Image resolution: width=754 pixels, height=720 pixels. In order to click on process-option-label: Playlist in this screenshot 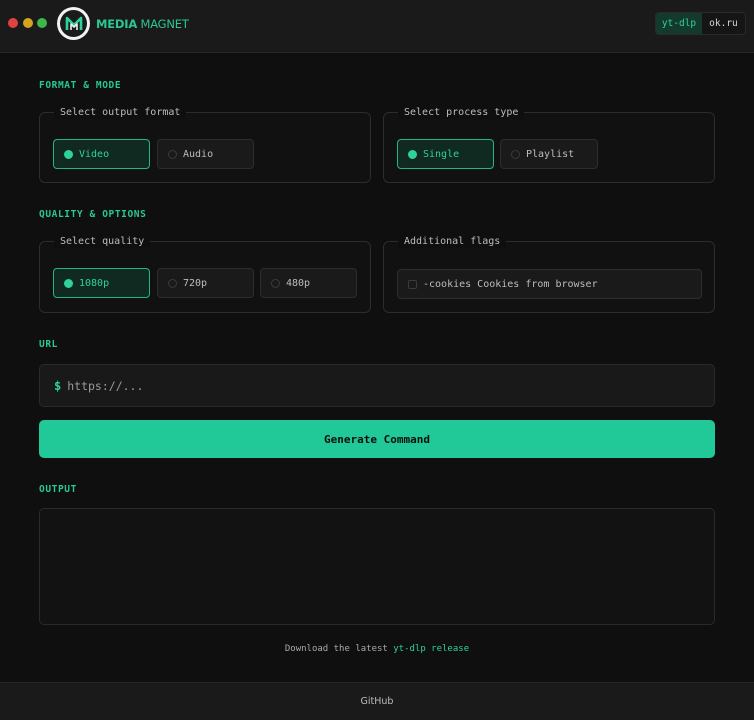, I will do `click(550, 154)`.